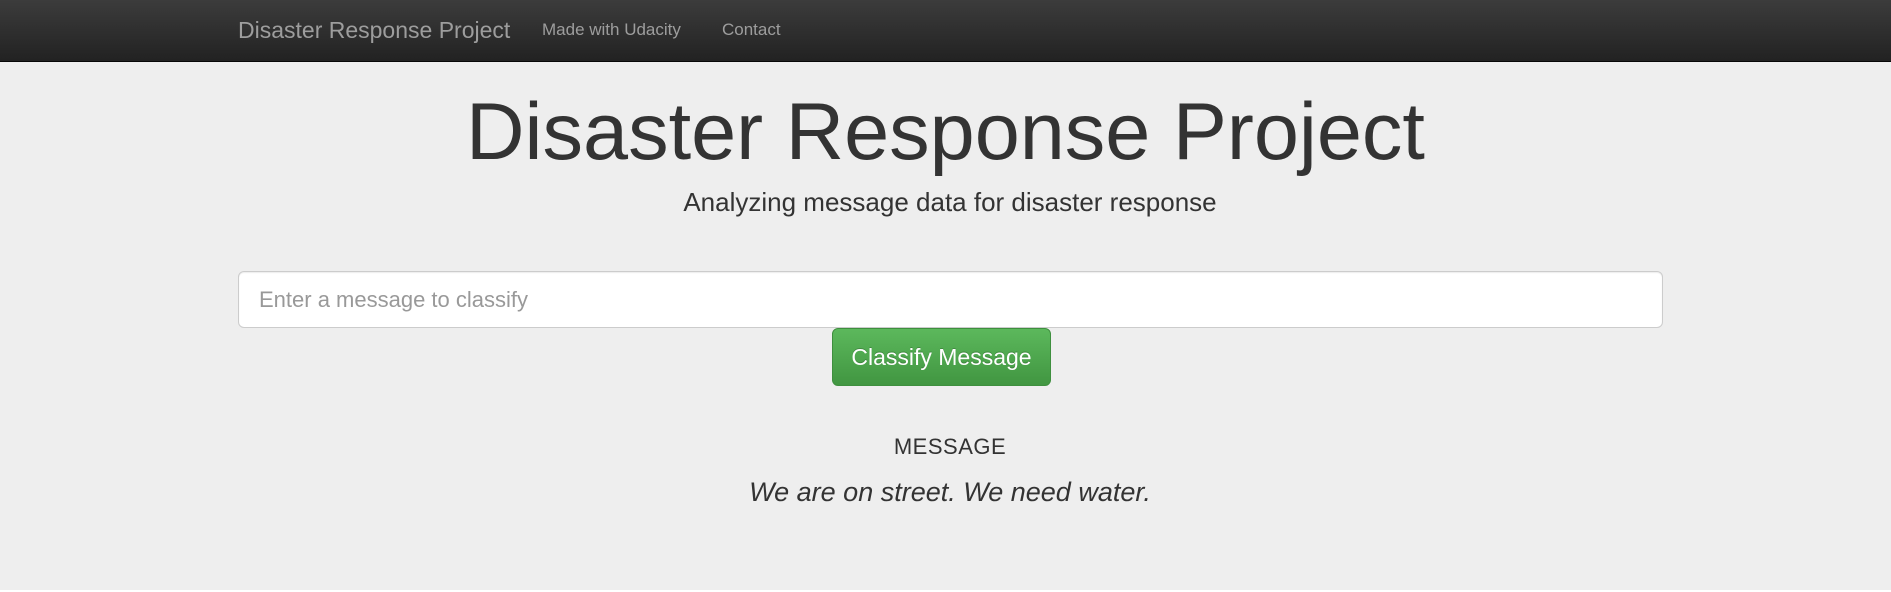 This screenshot has width=1891, height=592. I want to click on page-title: Disaster Response Project, so click(945, 132).